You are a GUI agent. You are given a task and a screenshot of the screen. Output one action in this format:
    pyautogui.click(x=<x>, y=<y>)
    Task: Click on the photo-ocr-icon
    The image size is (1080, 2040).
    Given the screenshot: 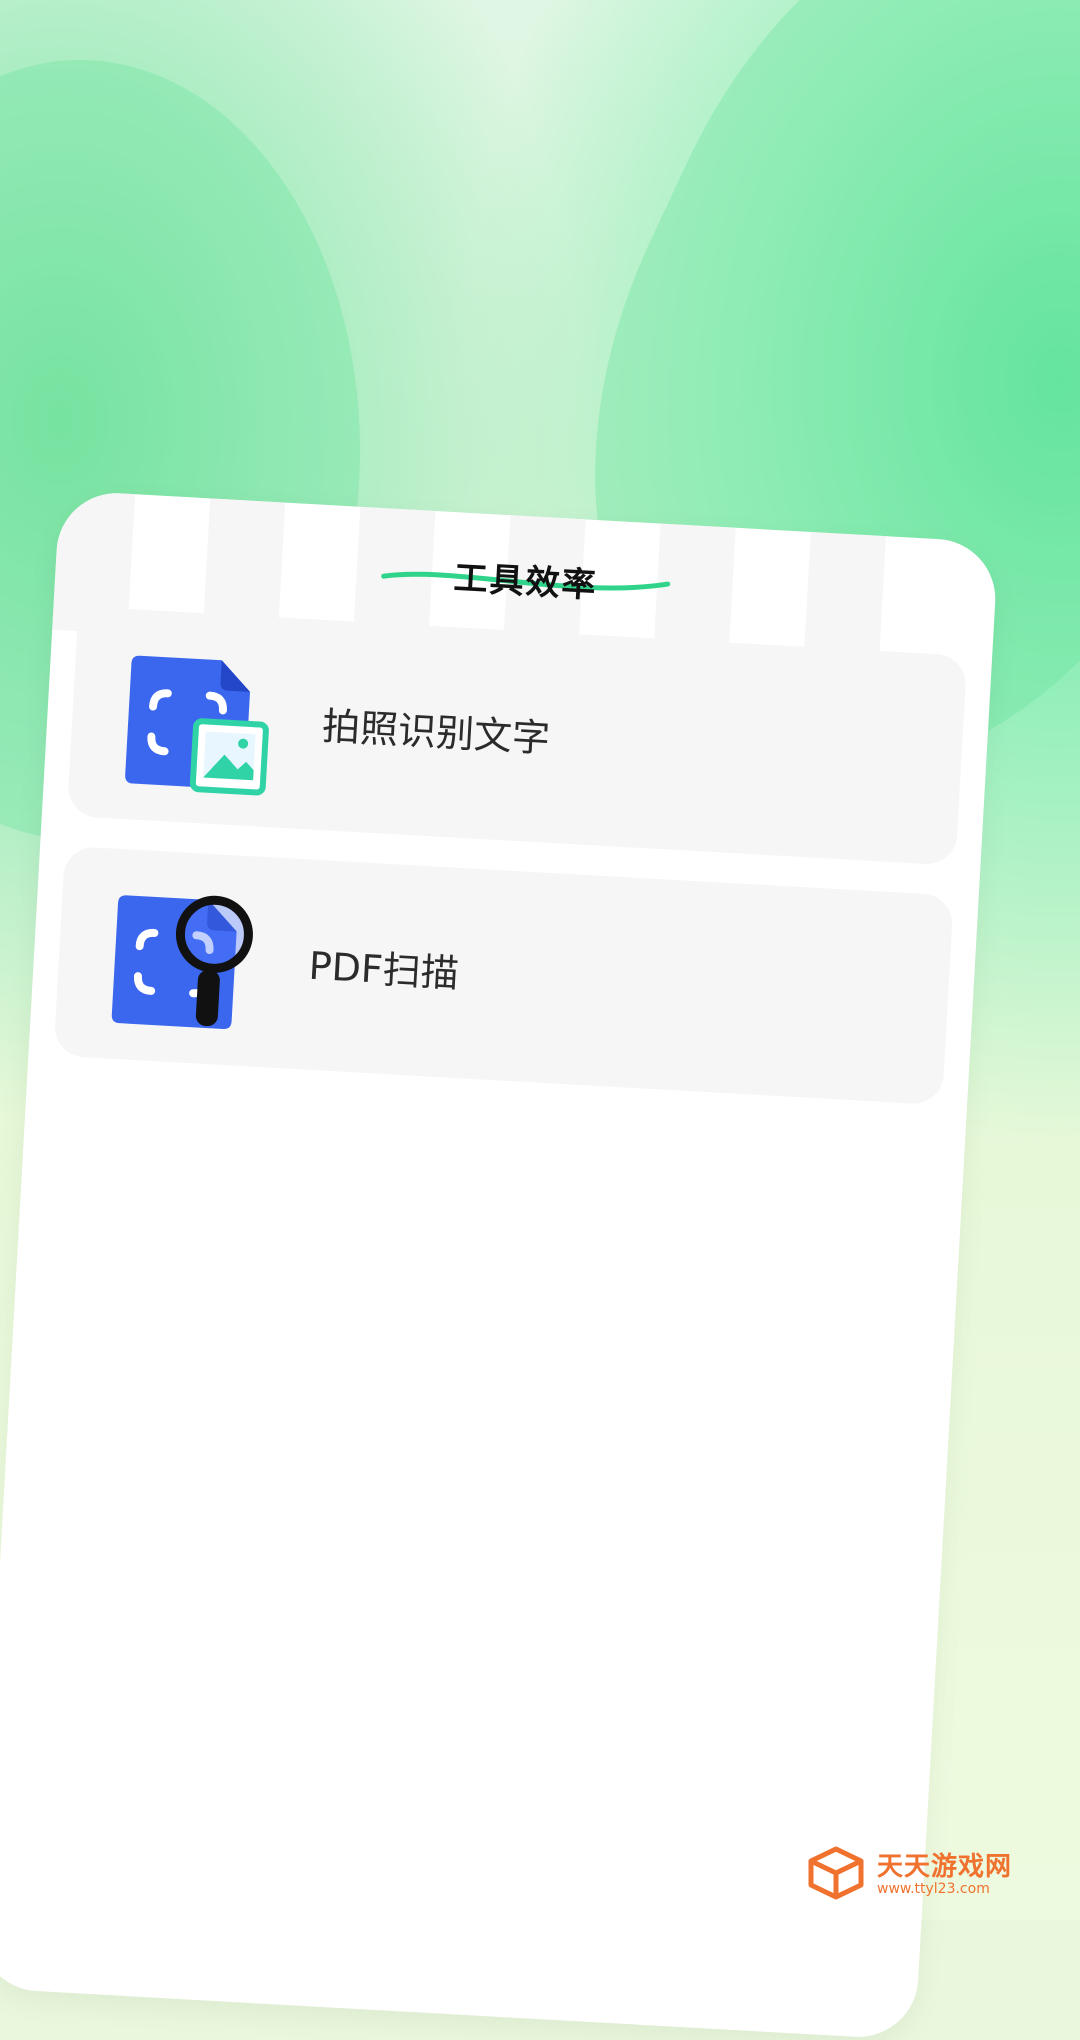 What is the action you would take?
    pyautogui.click(x=197, y=725)
    